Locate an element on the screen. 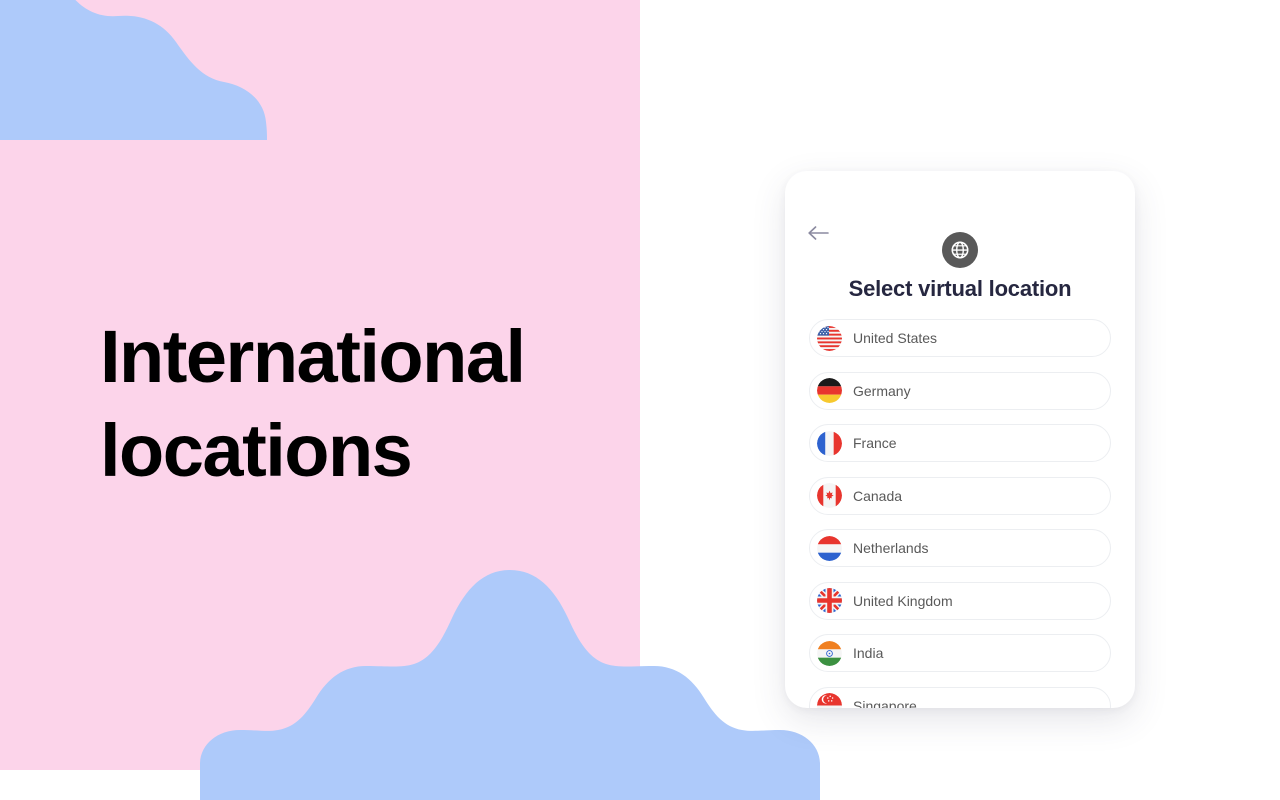  list-item-label: United Kingdom is located at coordinates (903, 600).